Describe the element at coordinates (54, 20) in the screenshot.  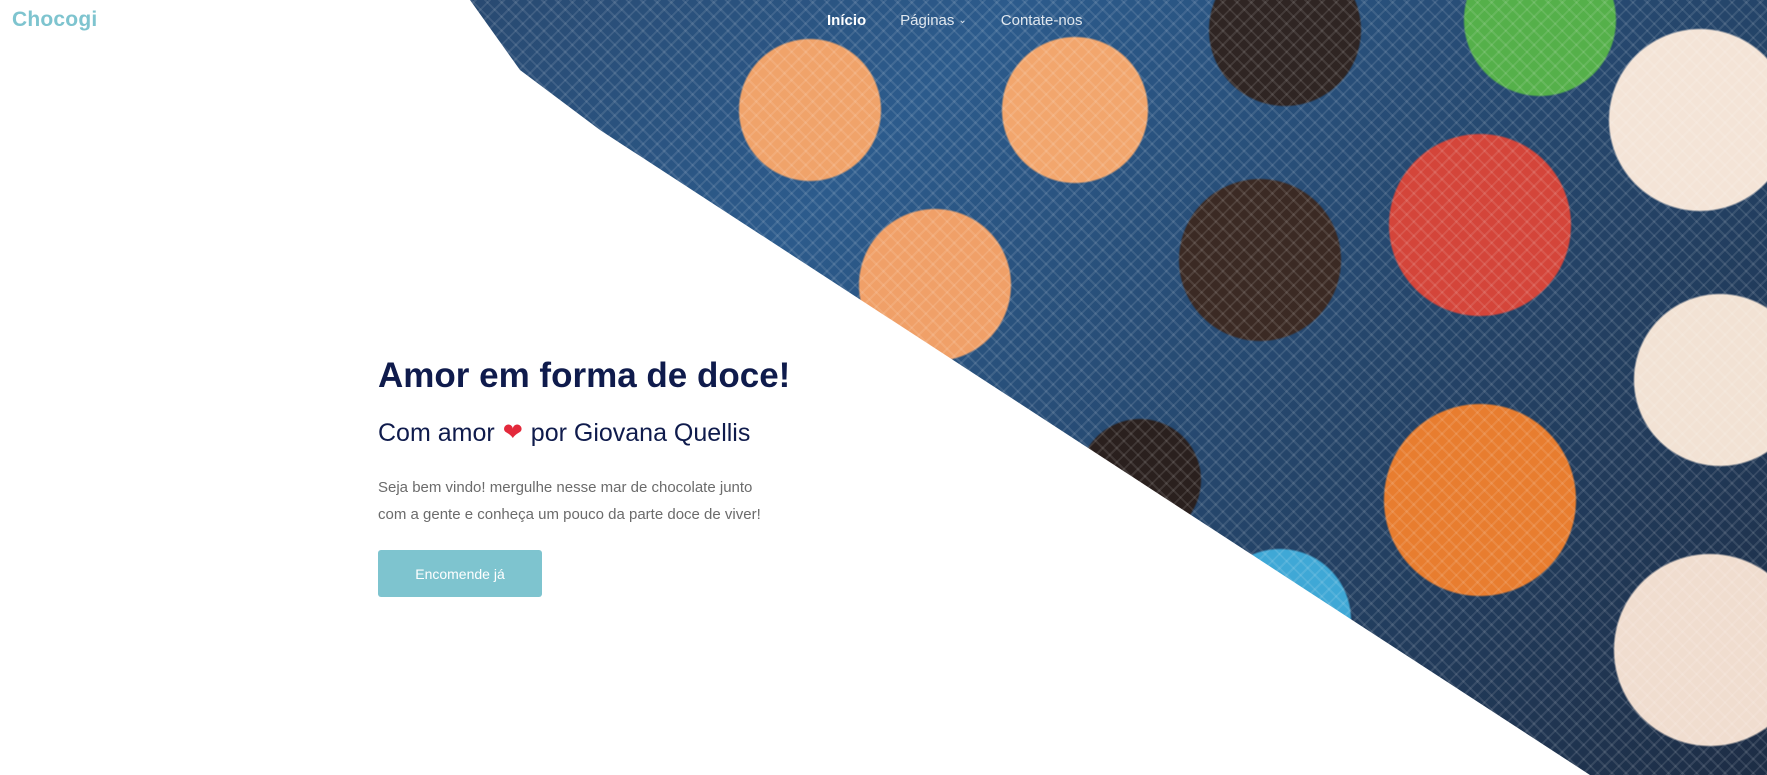
I see `brand-logo: Chocogi` at that location.